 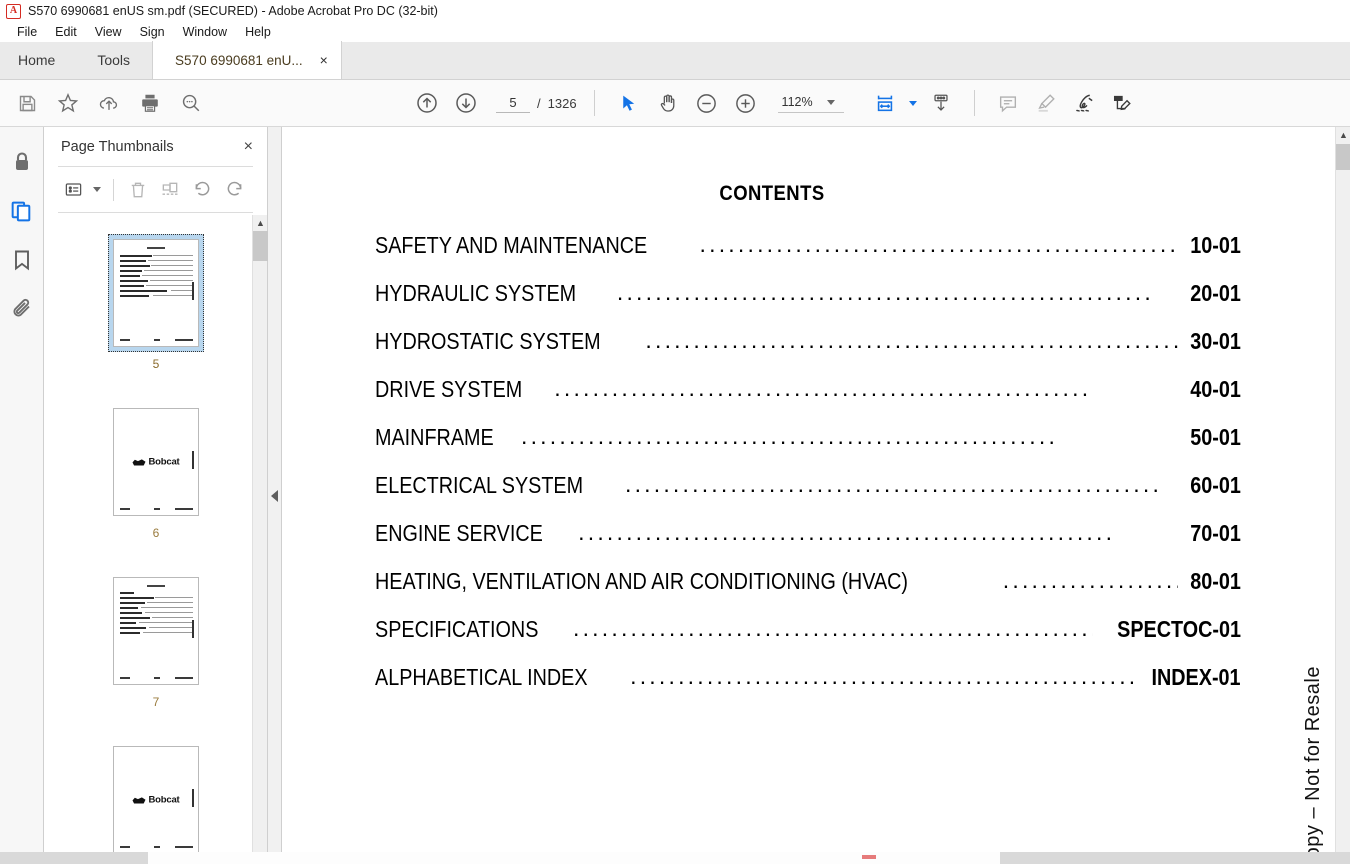 I want to click on page-thumbnails-icon, so click(x=22, y=211).